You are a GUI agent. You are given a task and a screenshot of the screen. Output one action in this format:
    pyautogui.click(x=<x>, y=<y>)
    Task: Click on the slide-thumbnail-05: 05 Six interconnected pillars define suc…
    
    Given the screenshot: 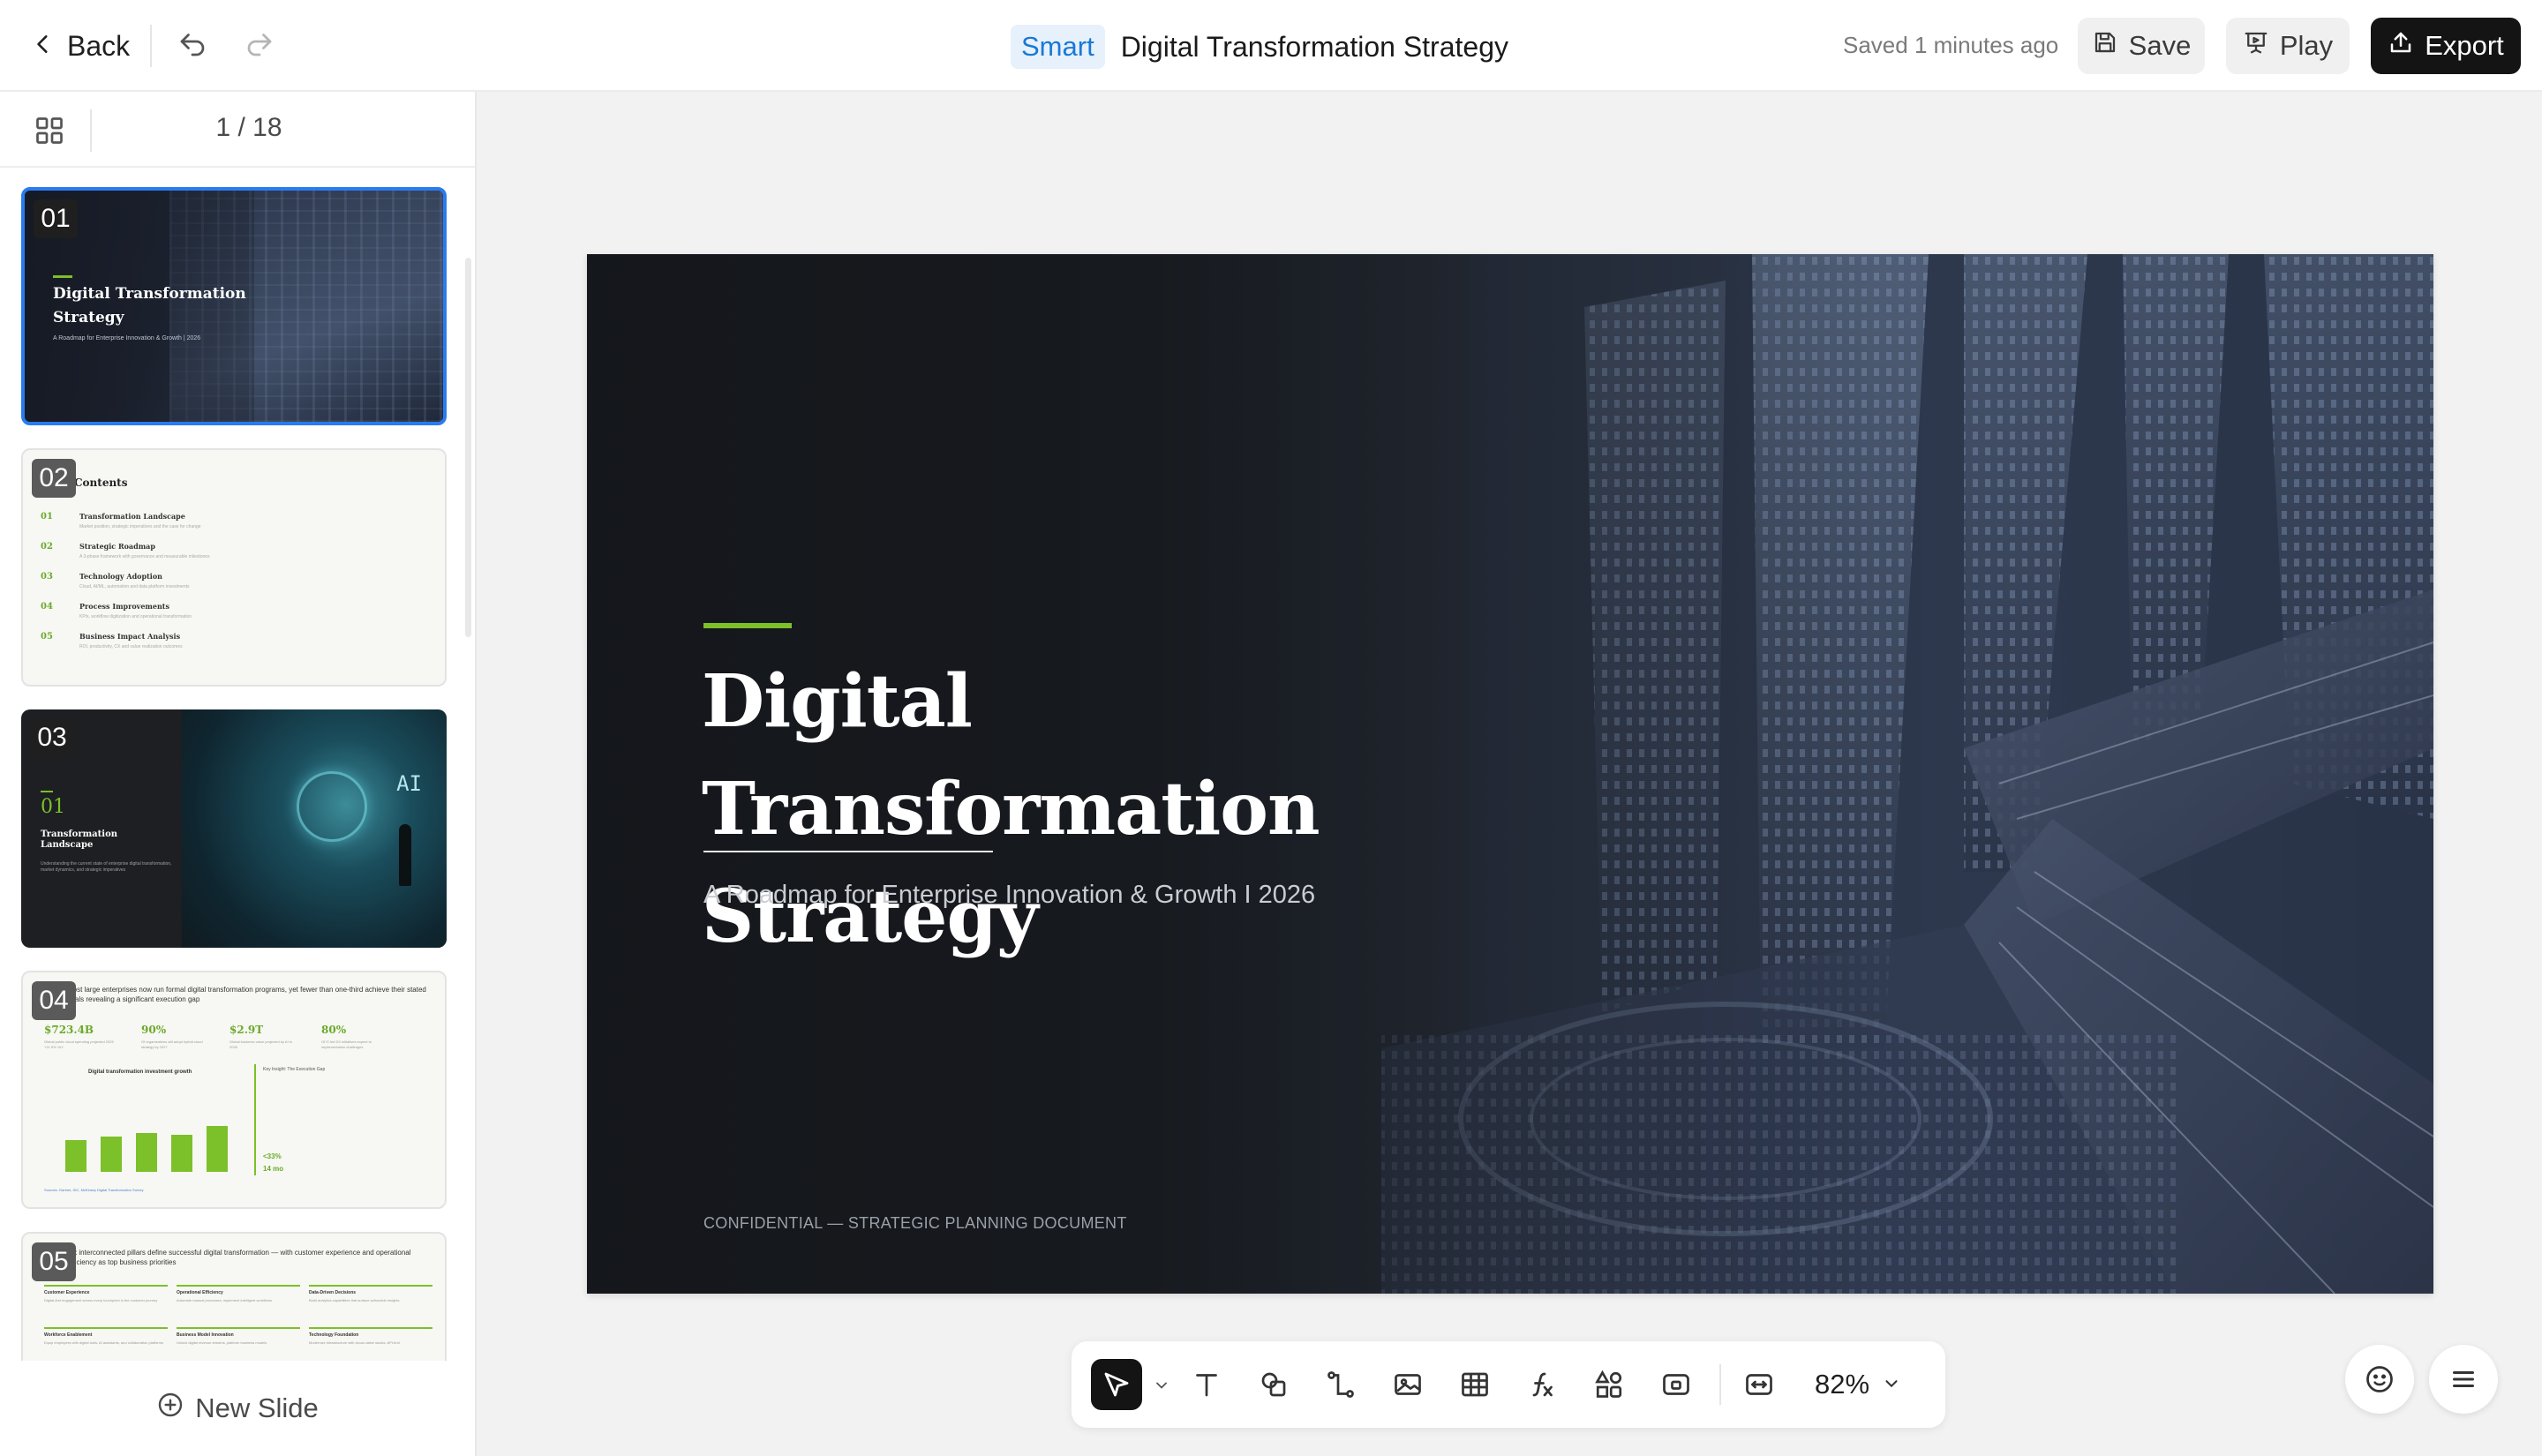 What is the action you would take?
    pyautogui.click(x=234, y=1296)
    